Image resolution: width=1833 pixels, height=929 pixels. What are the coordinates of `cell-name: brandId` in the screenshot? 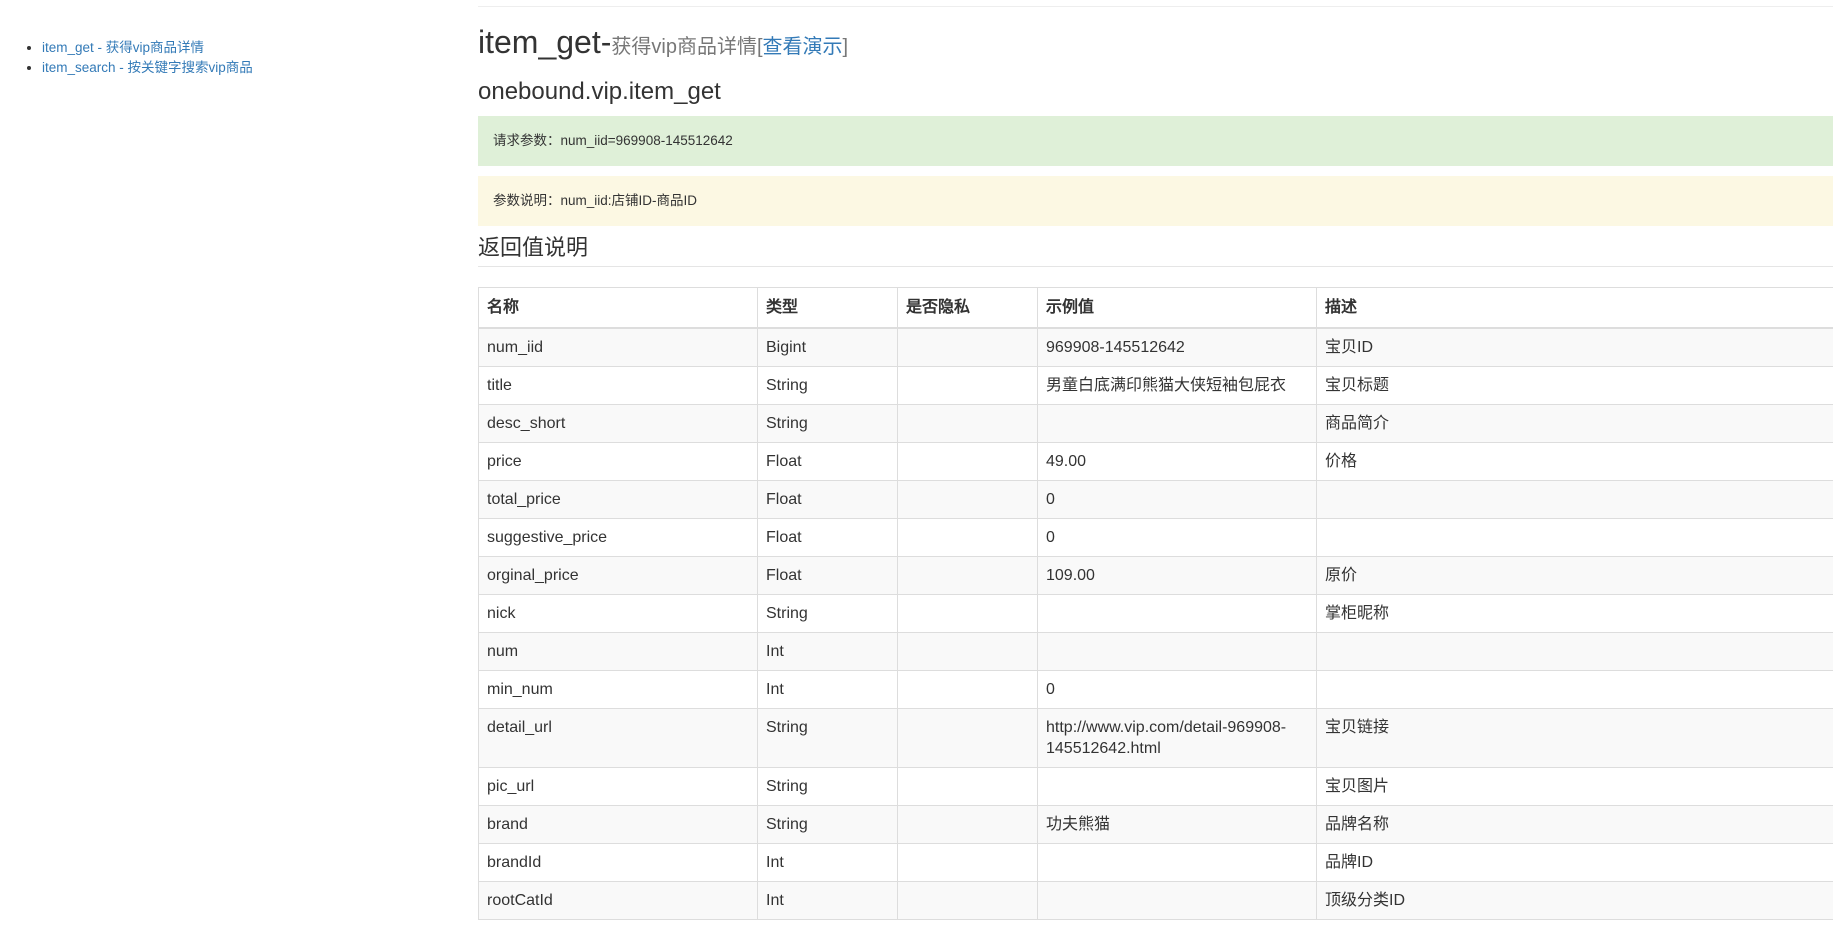 It's located at (618, 862).